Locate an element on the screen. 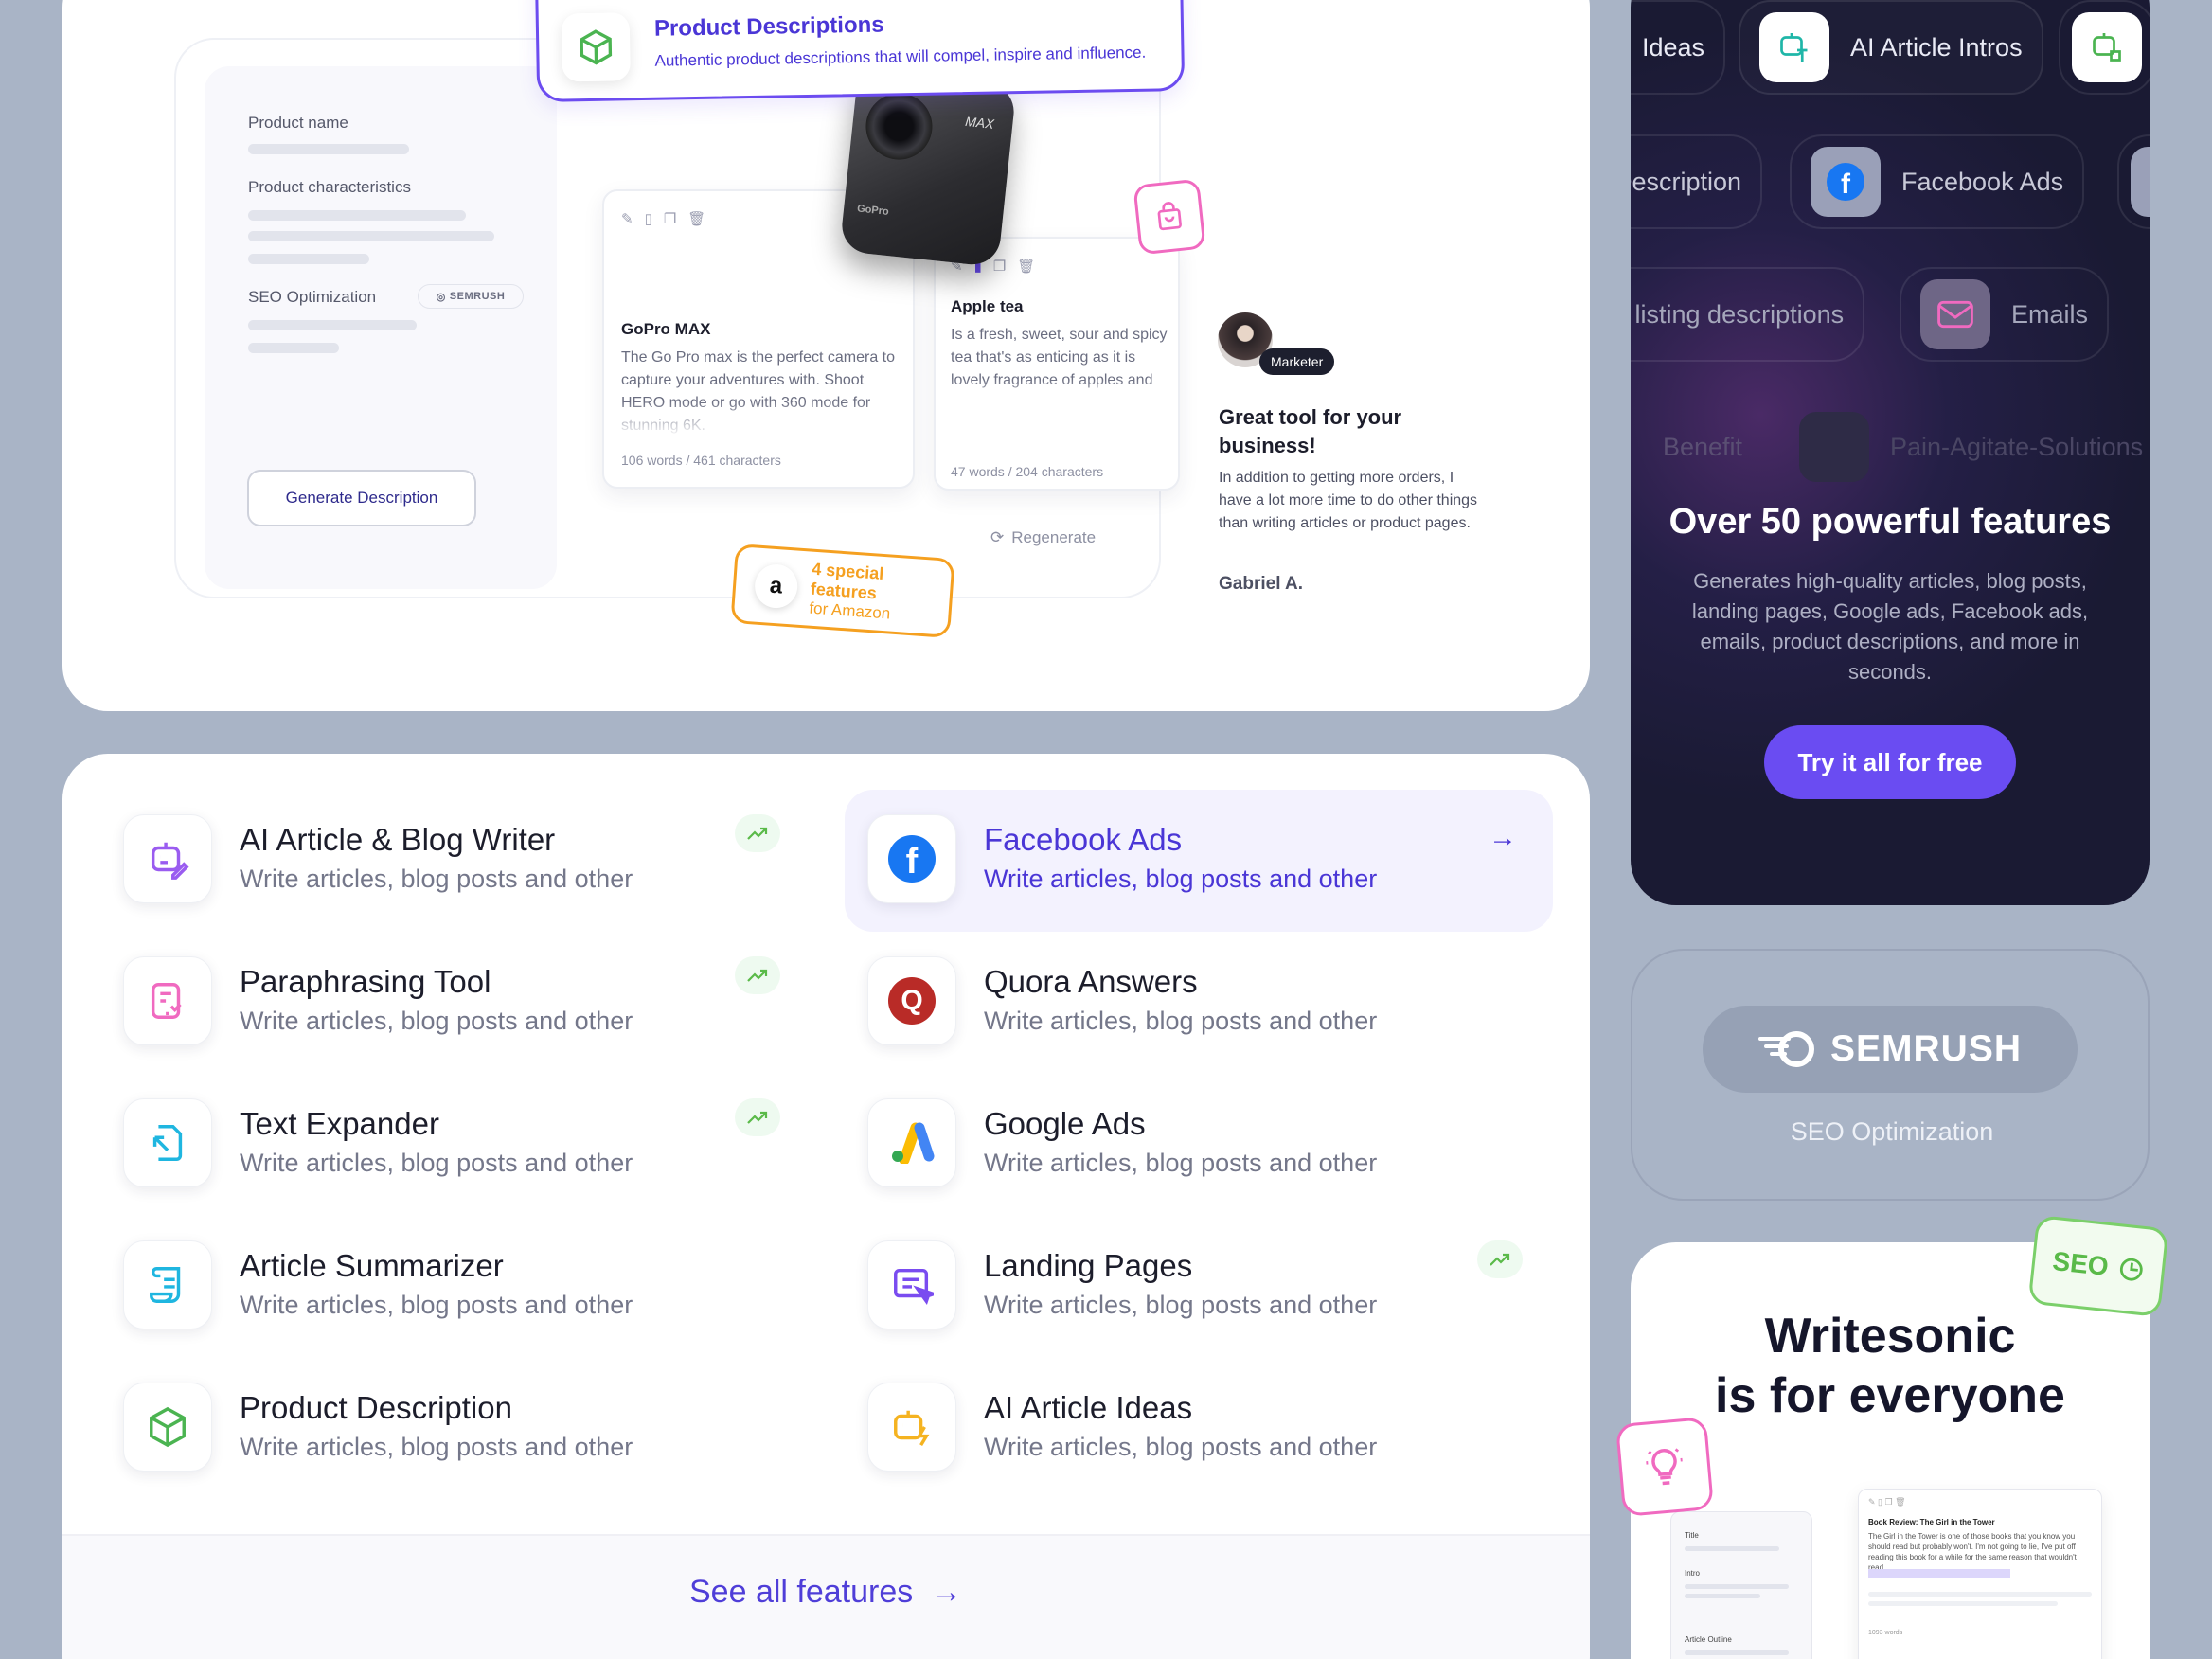 This screenshot has height=1659, width=2212. testimonial-author: Gabriel A. is located at coordinates (1261, 584).